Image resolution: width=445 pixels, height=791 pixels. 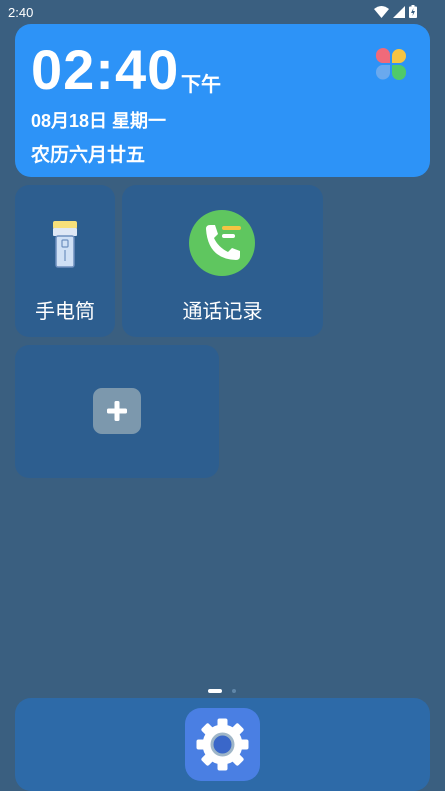 What do you see at coordinates (222, 243) in the screenshot?
I see `phone-call-log-icon` at bounding box center [222, 243].